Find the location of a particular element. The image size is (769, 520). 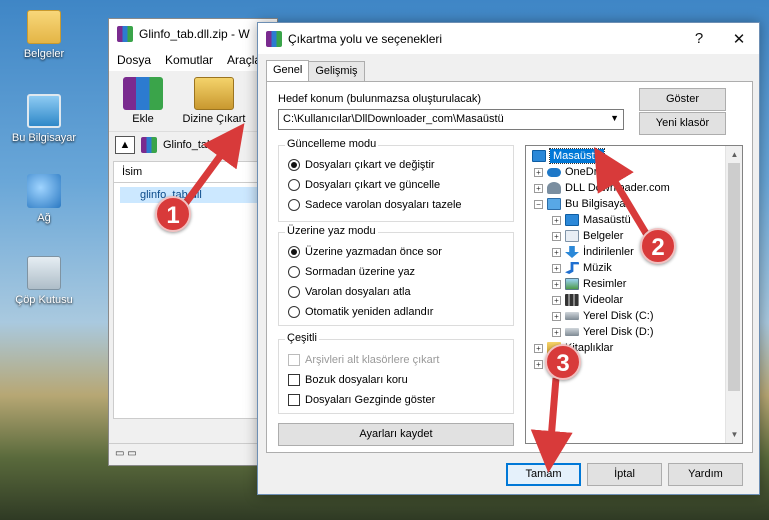

step-marker-2: 2 is located at coordinates (658, 246).